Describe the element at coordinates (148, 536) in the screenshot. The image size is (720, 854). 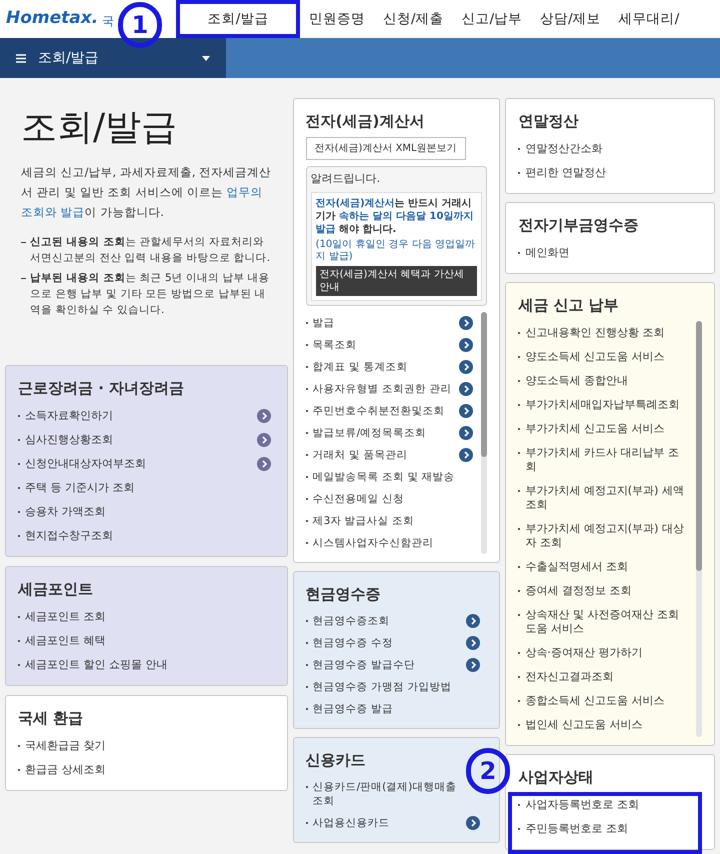
I see `menu-link: 현지접수창구조회` at that location.